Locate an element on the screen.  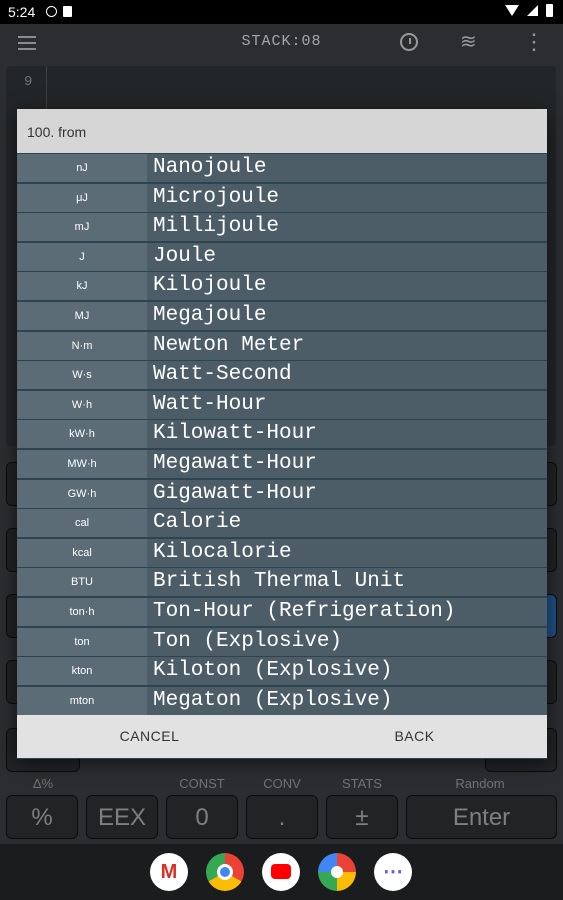
status-time: 5:24 is located at coordinates (22, 12).